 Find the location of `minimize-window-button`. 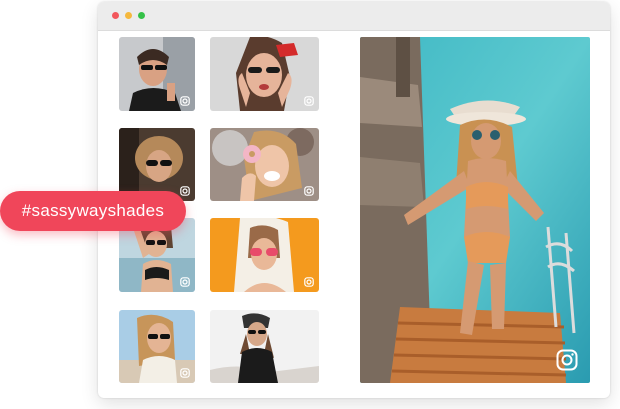

minimize-window-button is located at coordinates (128, 15).